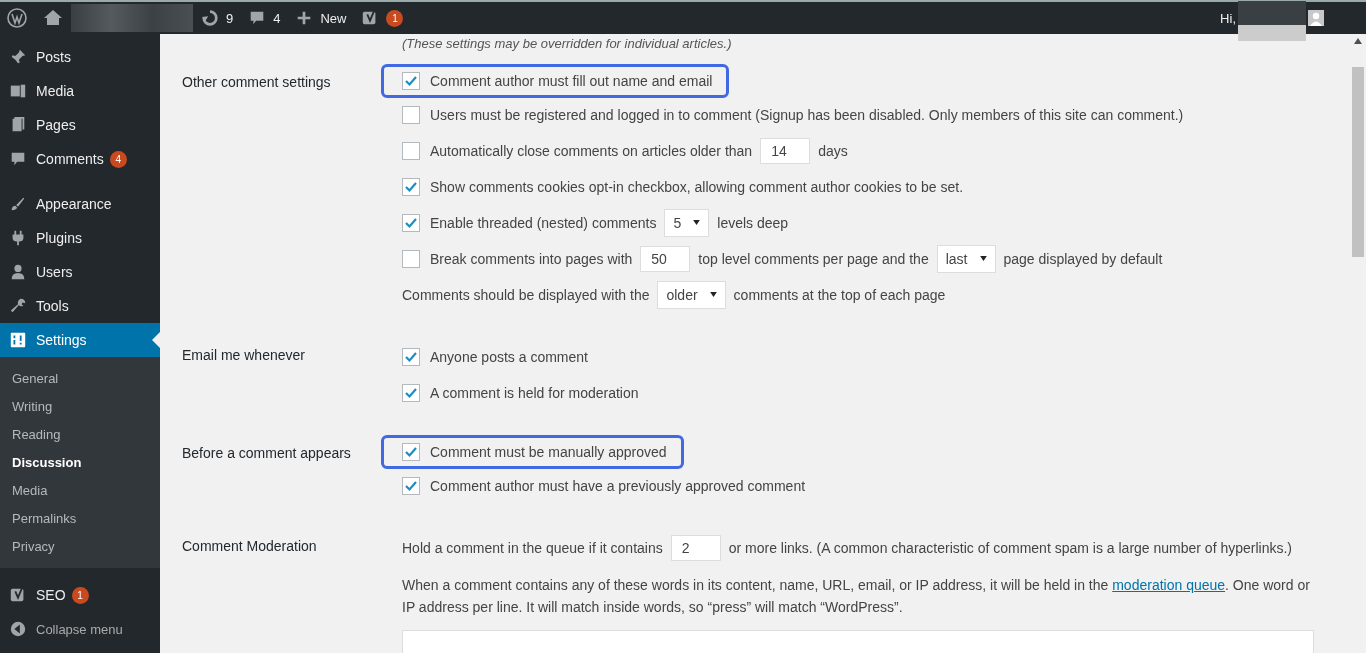  What do you see at coordinates (1083, 258) in the screenshot?
I see `option-text: page displayed by default` at bounding box center [1083, 258].